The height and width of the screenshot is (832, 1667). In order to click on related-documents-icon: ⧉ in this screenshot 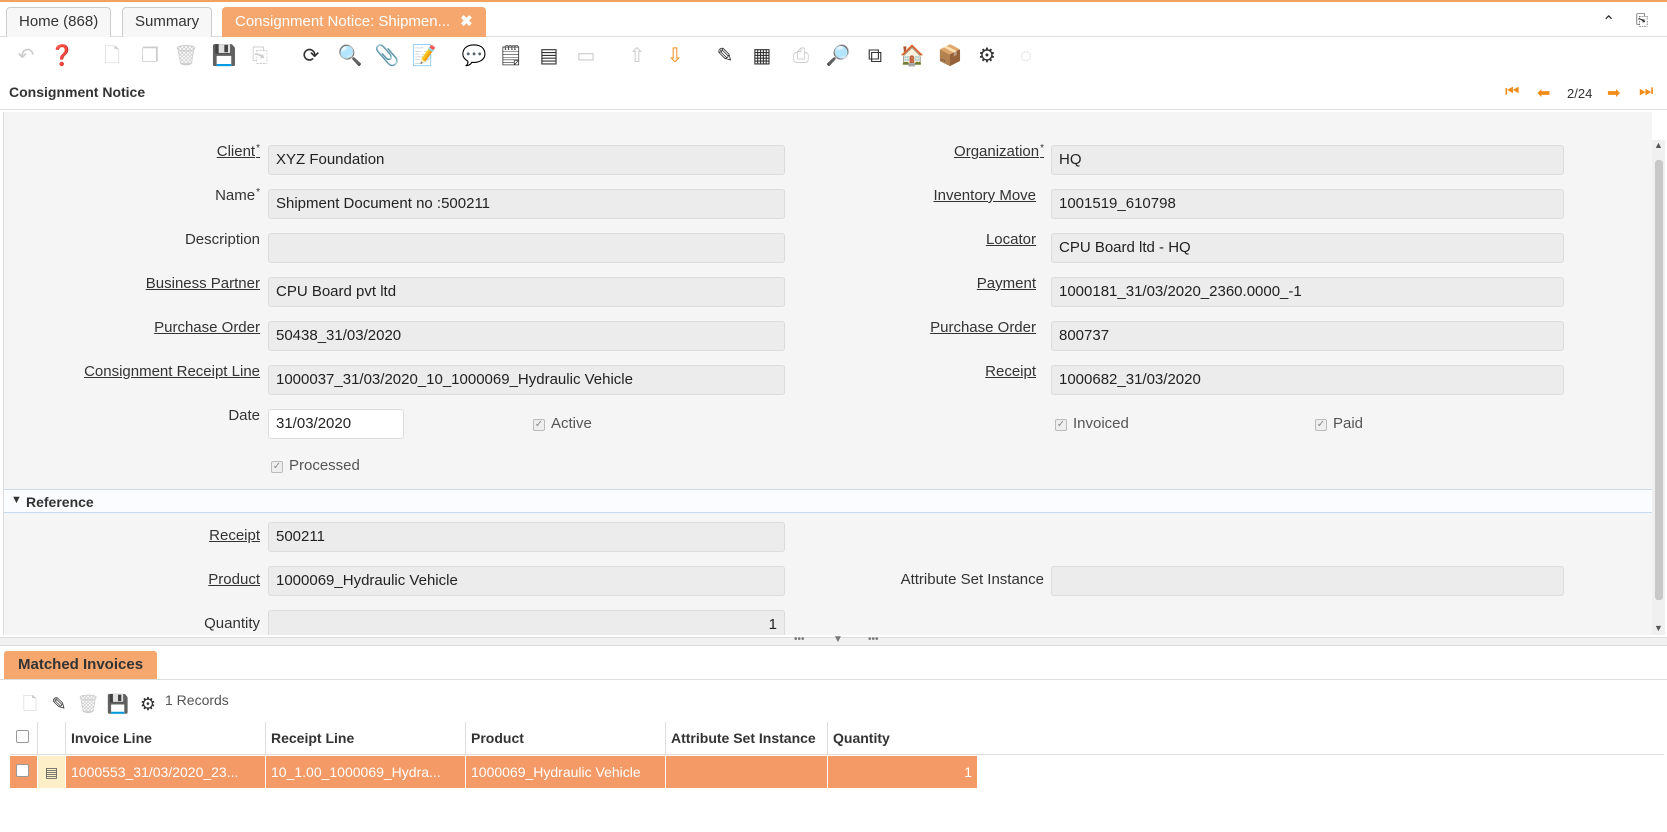, I will do `click(875, 56)`.